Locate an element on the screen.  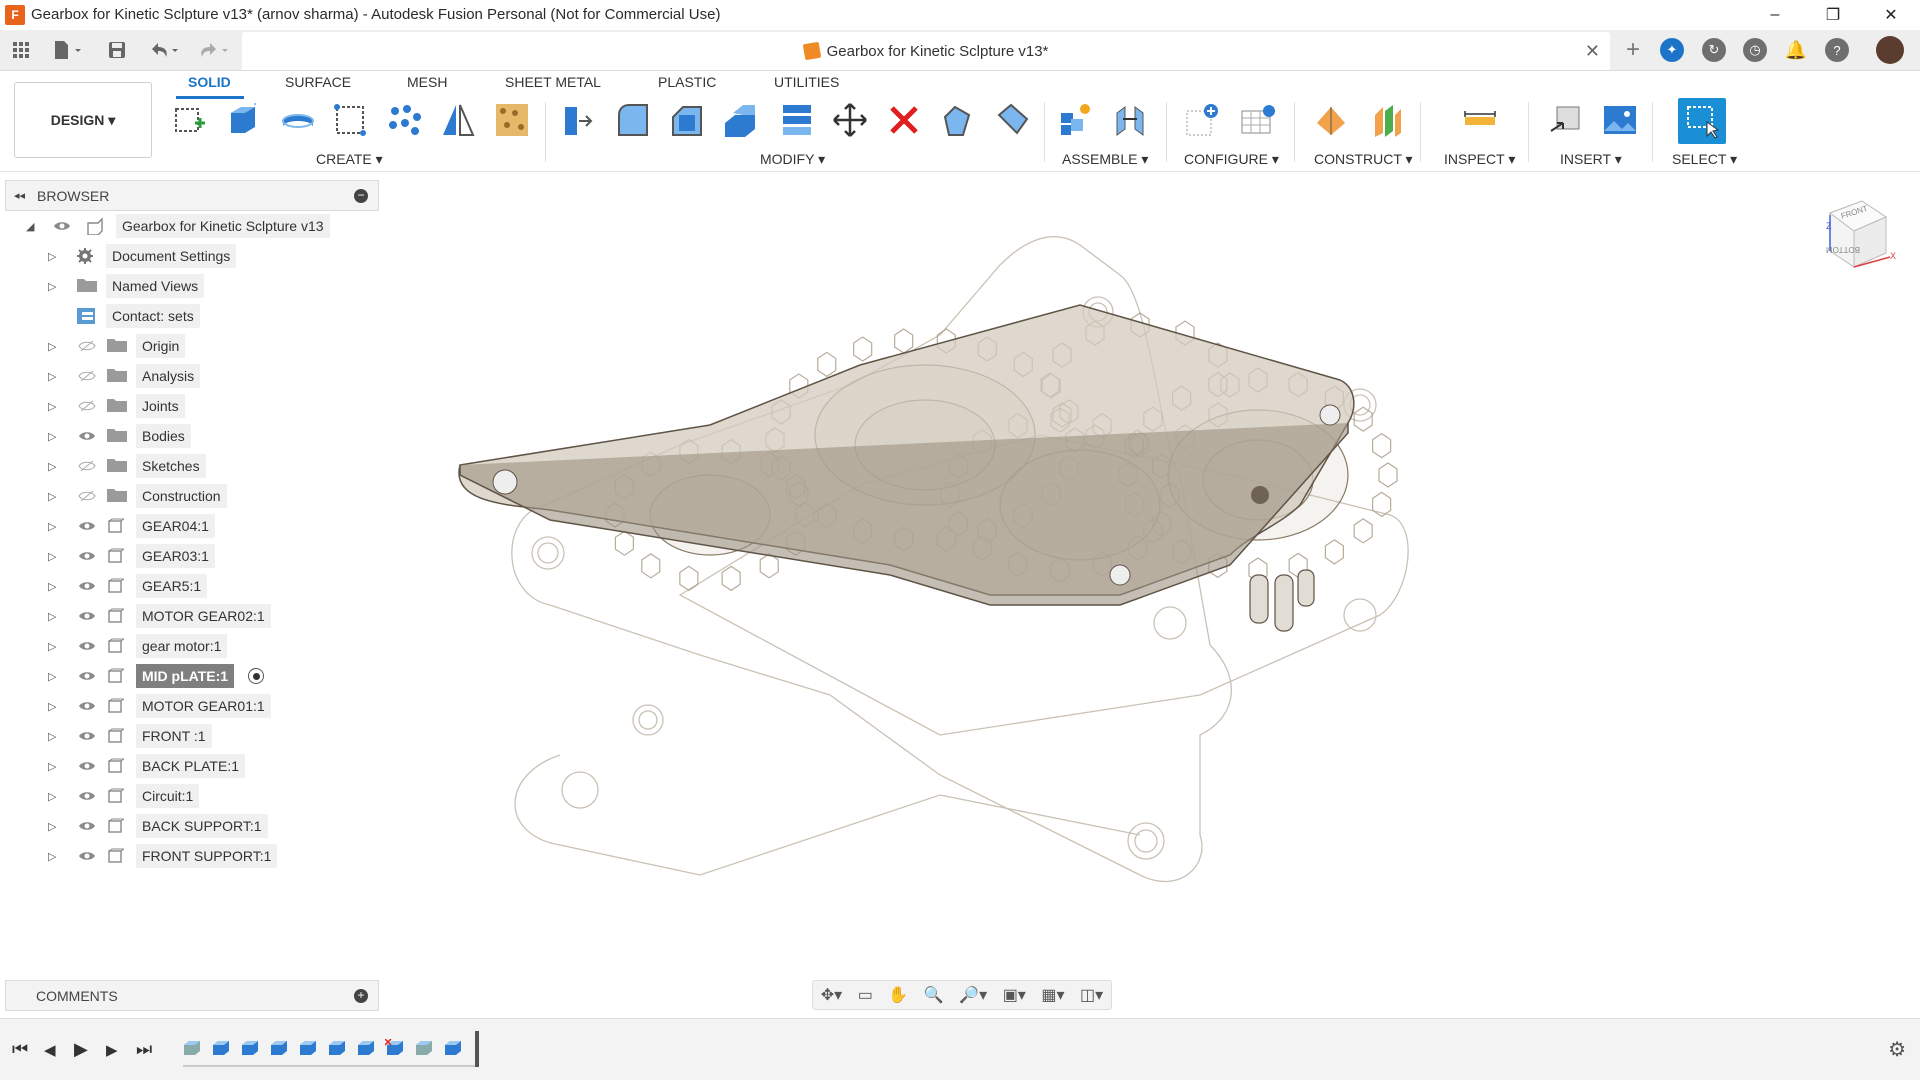
timeline-marker is located at coordinates (477, 1049).